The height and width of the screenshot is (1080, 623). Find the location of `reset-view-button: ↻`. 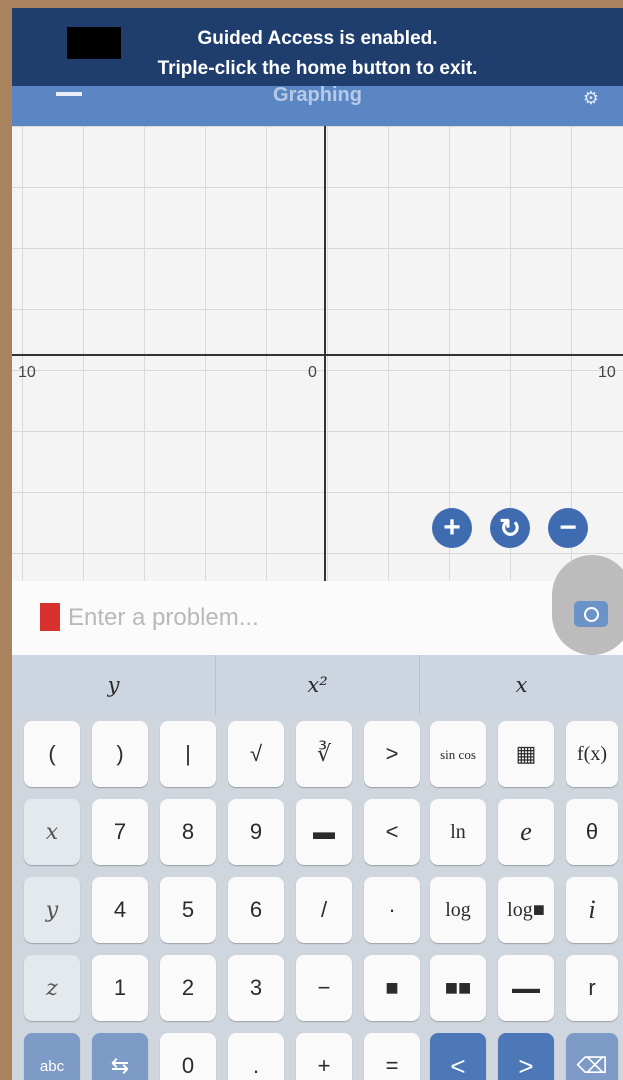

reset-view-button: ↻ is located at coordinates (510, 528).